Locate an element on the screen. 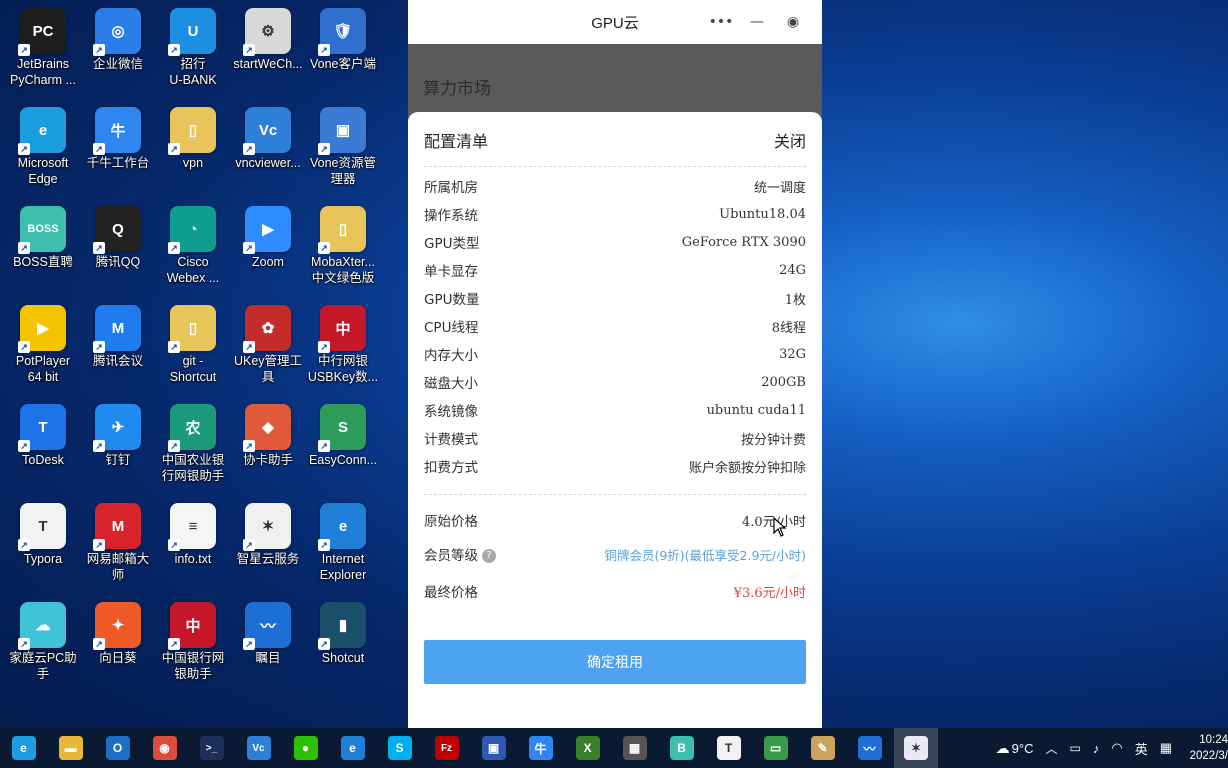 The width and height of the screenshot is (1228, 768). powershell-icon: >_ is located at coordinates (211, 748).